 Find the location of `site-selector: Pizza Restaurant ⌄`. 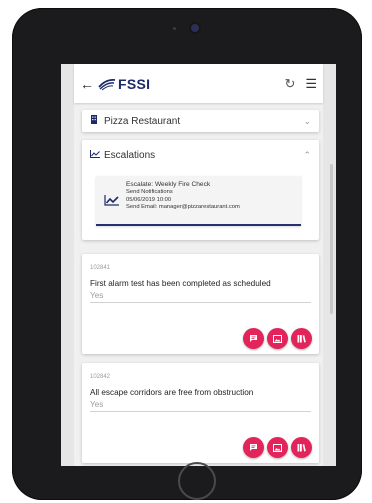

site-selector: Pizza Restaurant ⌄ is located at coordinates (200, 121).